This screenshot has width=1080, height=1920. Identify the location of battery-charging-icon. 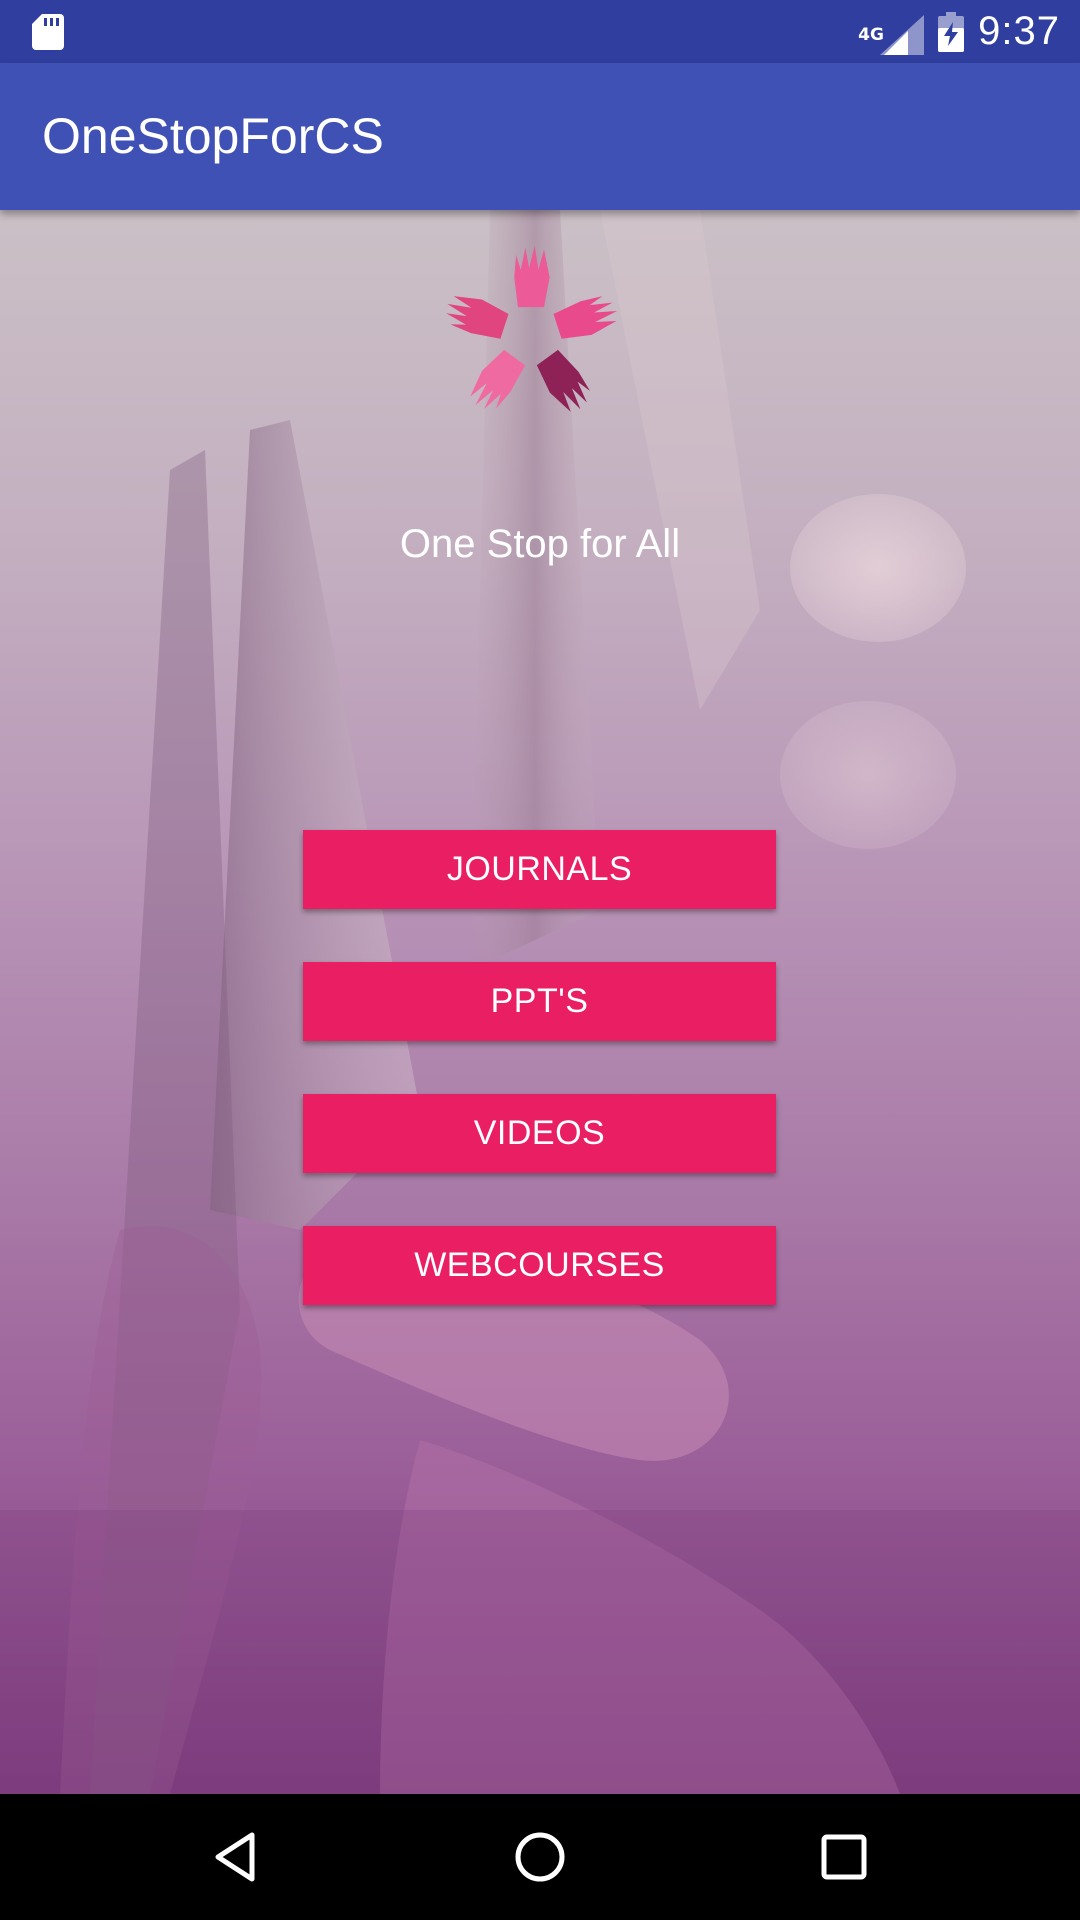
(951, 31).